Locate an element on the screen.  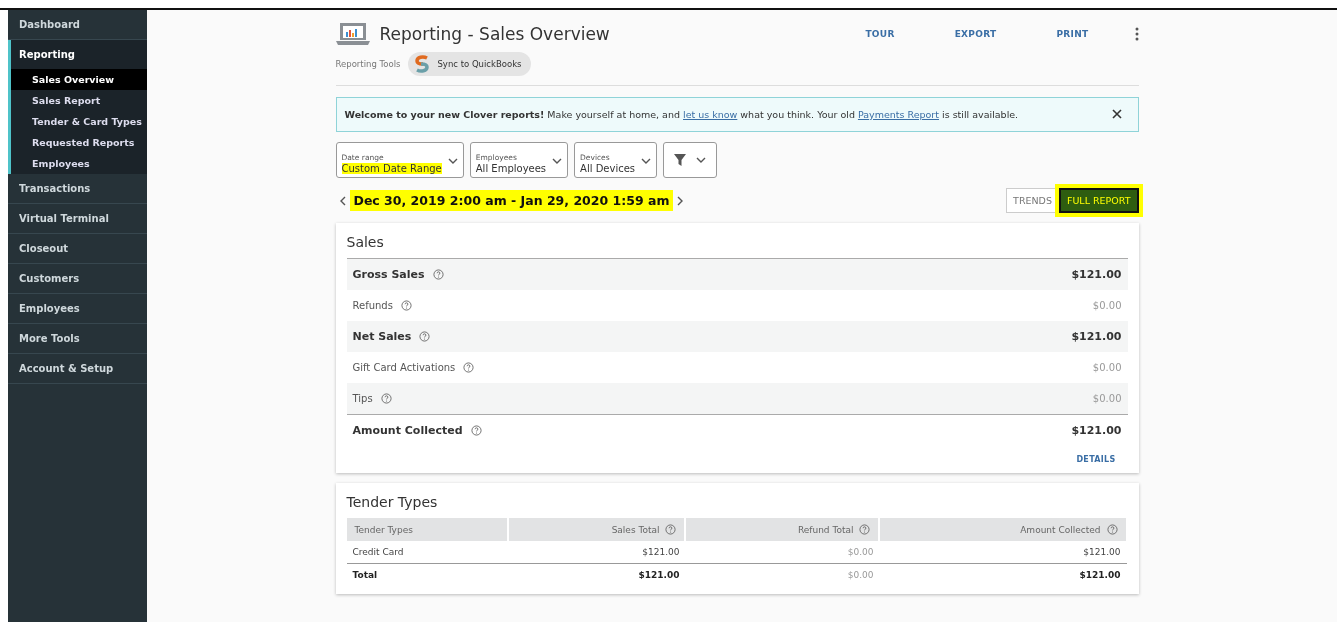
more-options-icon is located at coordinates (1136, 34).